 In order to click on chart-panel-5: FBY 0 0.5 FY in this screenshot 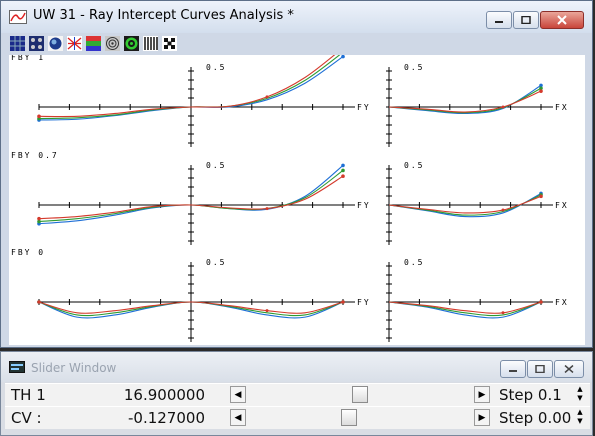, I will do `click(191, 295)`.